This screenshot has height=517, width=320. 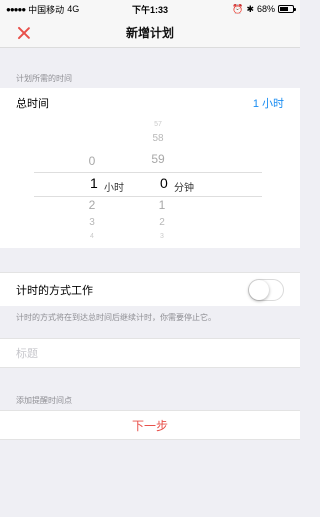 I want to click on total-time-row: 总时间 1 小时, so click(x=150, y=103).